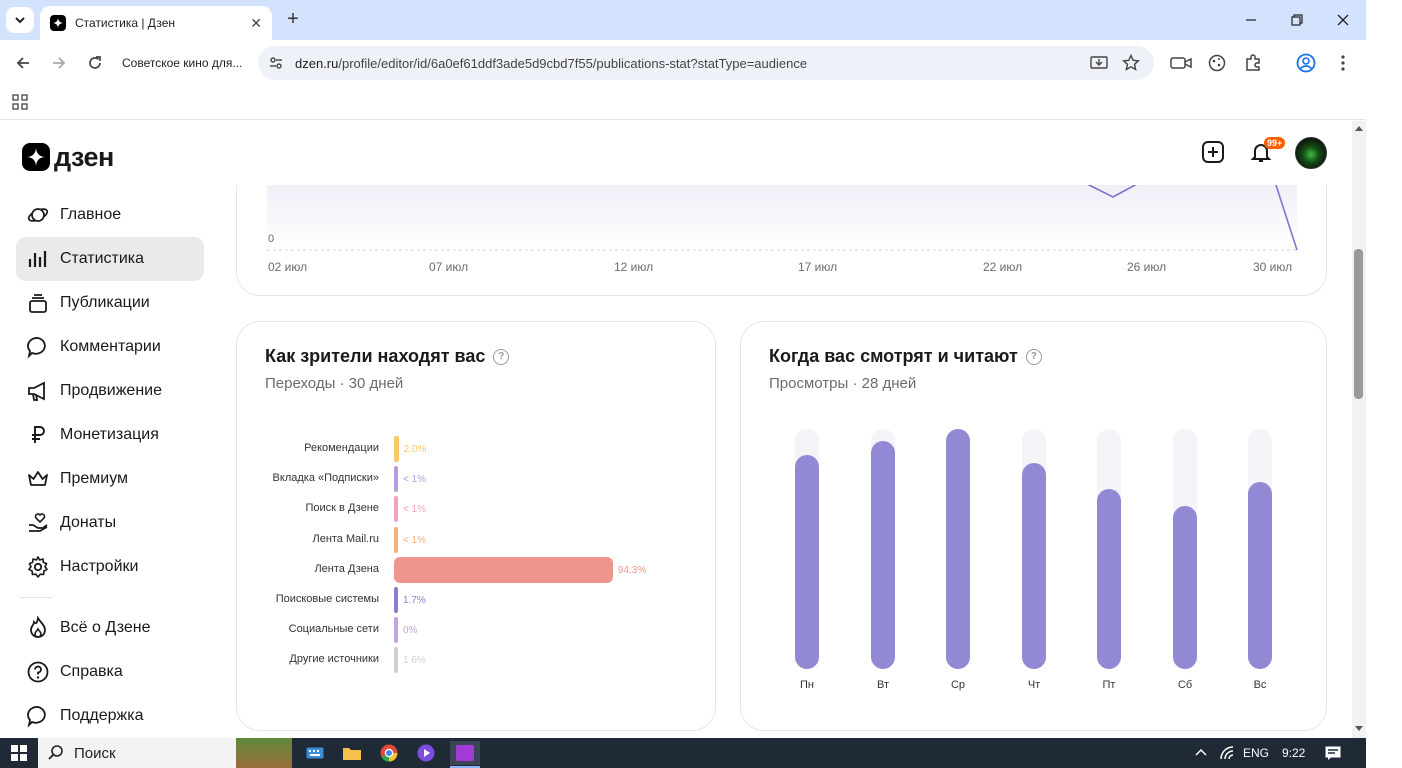 This screenshot has width=1402, height=768. What do you see at coordinates (1109, 685) in the screenshot?
I see `weekday-label: Пт` at bounding box center [1109, 685].